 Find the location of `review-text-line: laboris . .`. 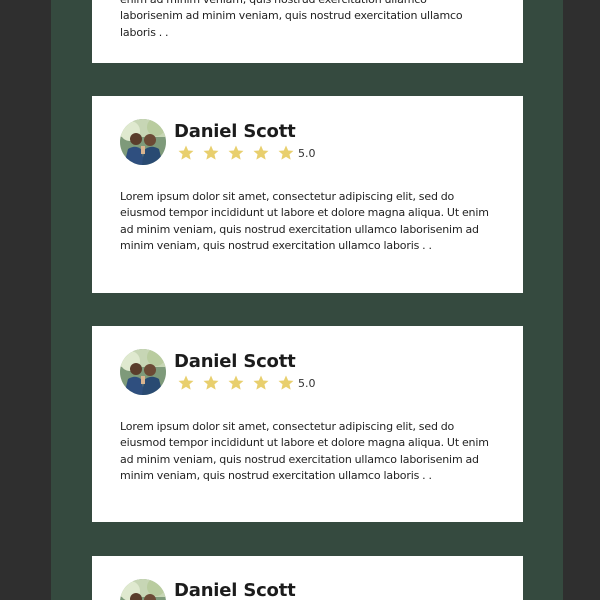

review-text-line: laboris . . is located at coordinates (144, 32).